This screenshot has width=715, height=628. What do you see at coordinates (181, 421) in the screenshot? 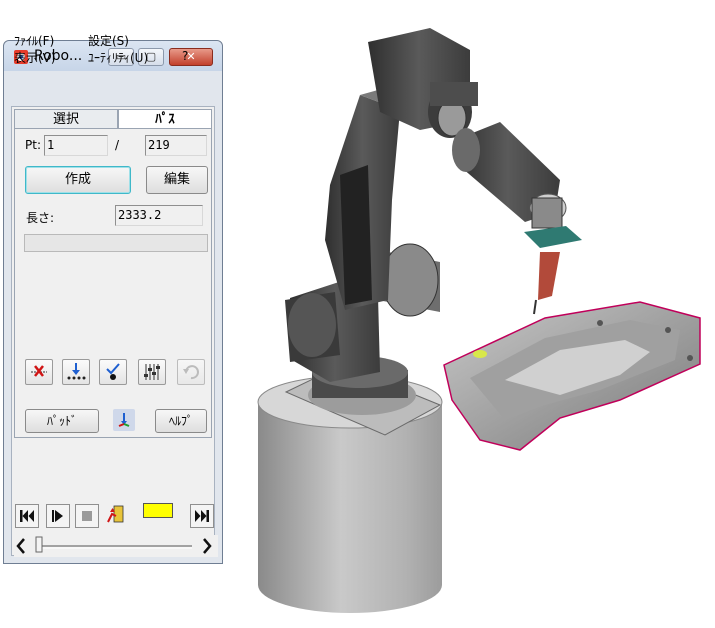
I see `help-button: ﾍﾙﾌﾟ` at bounding box center [181, 421].